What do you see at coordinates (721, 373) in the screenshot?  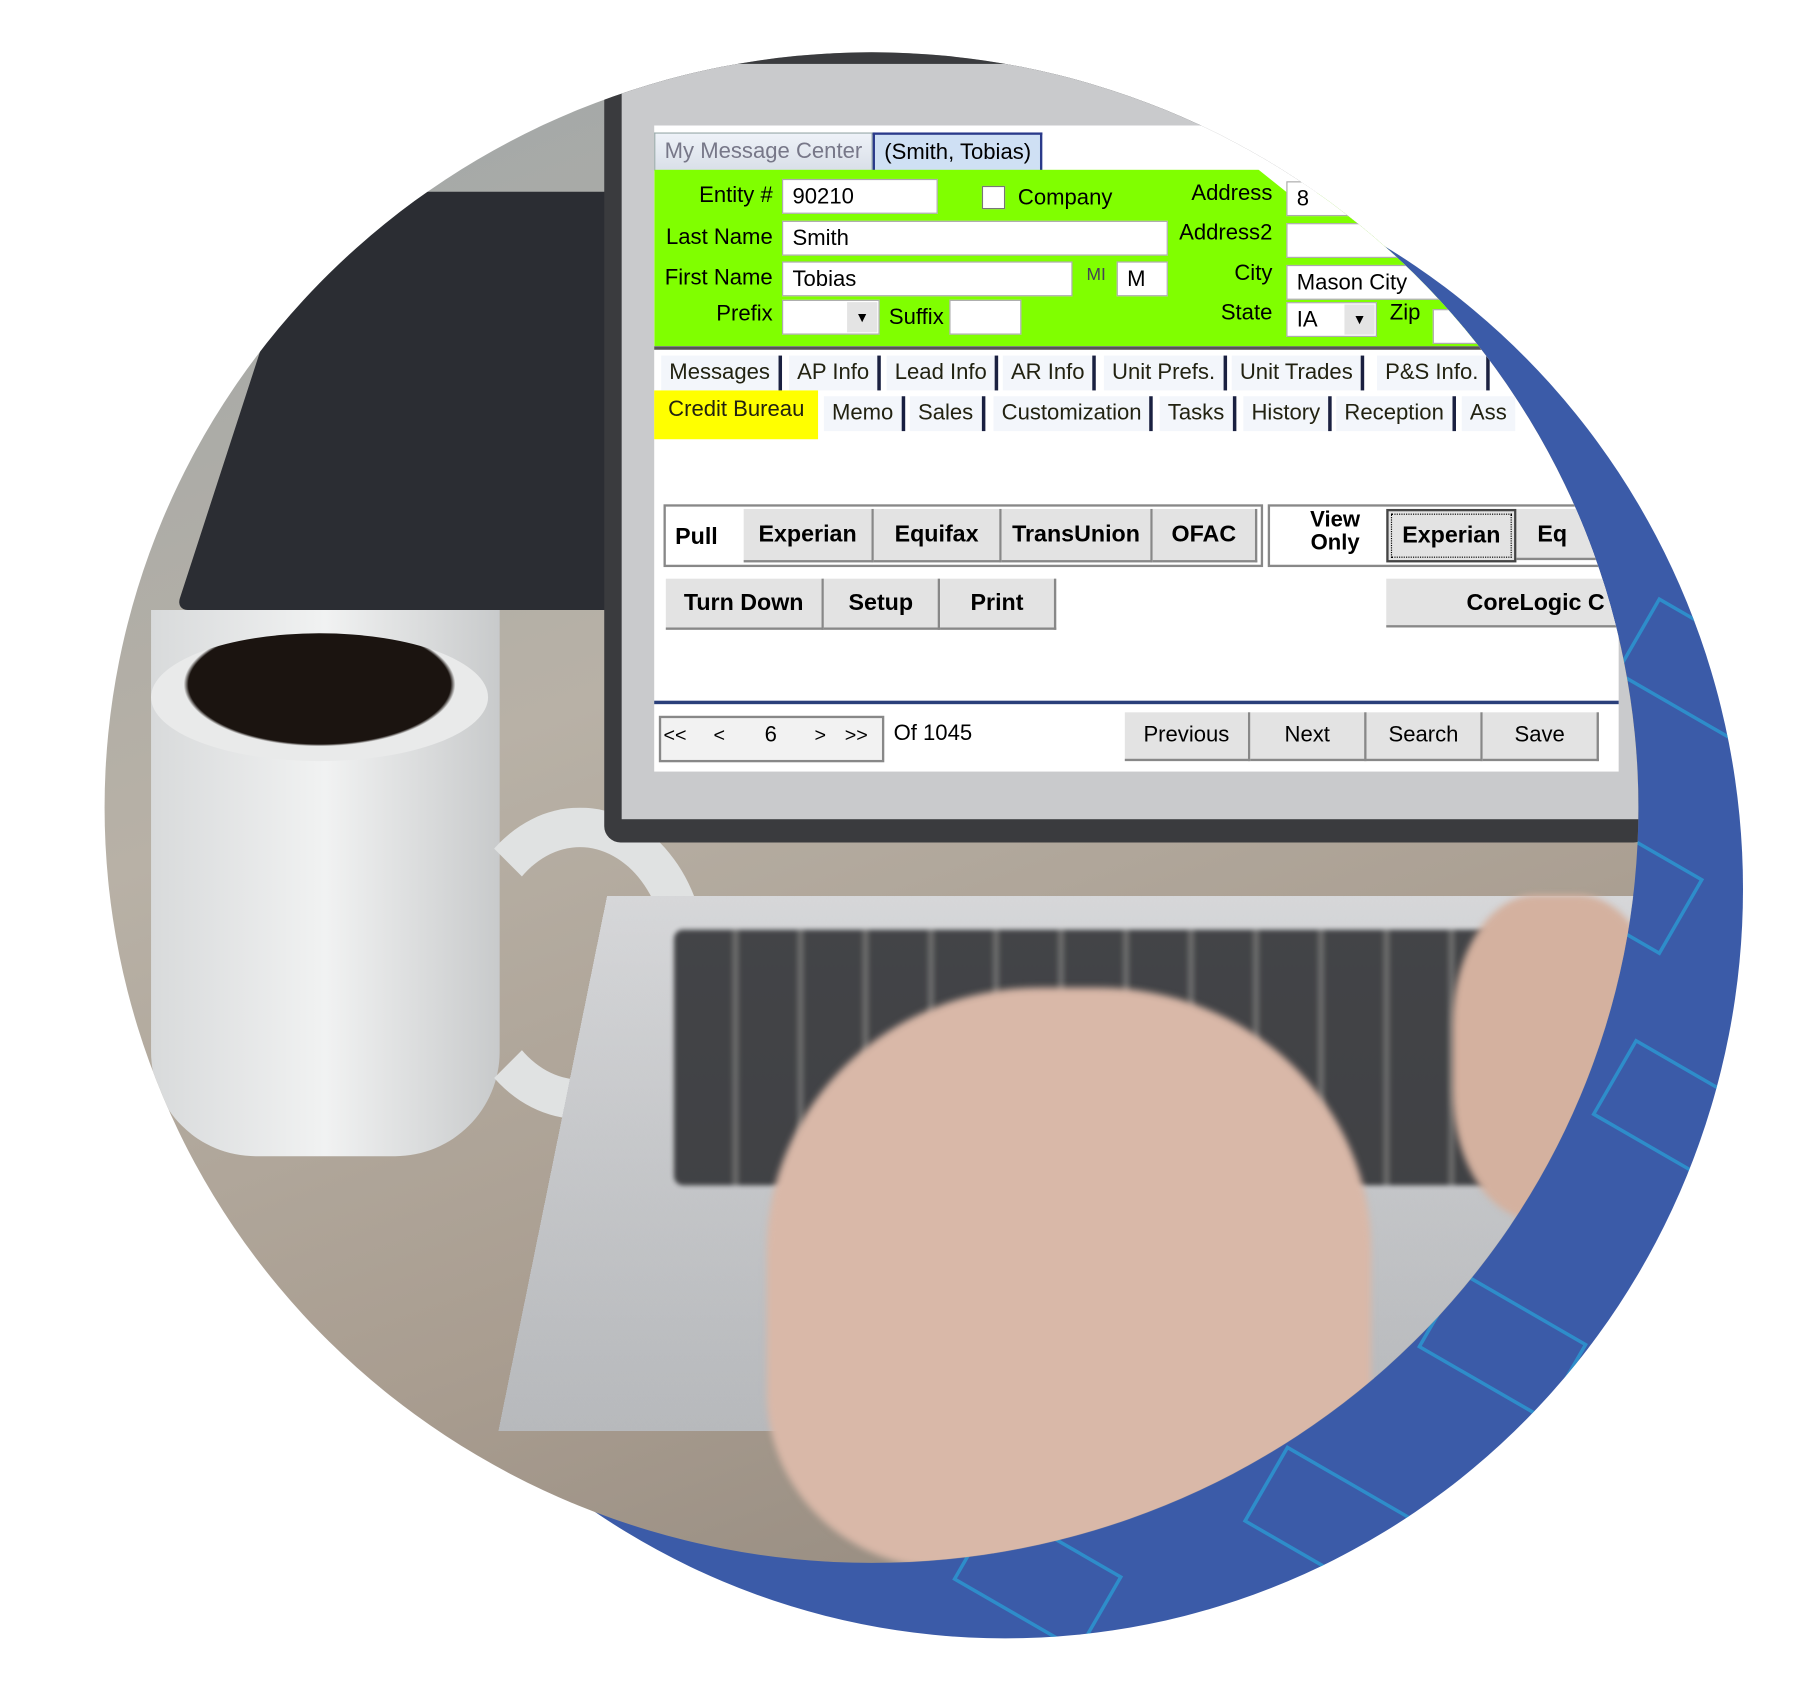 I see `tab-messages: Messages` at bounding box center [721, 373].